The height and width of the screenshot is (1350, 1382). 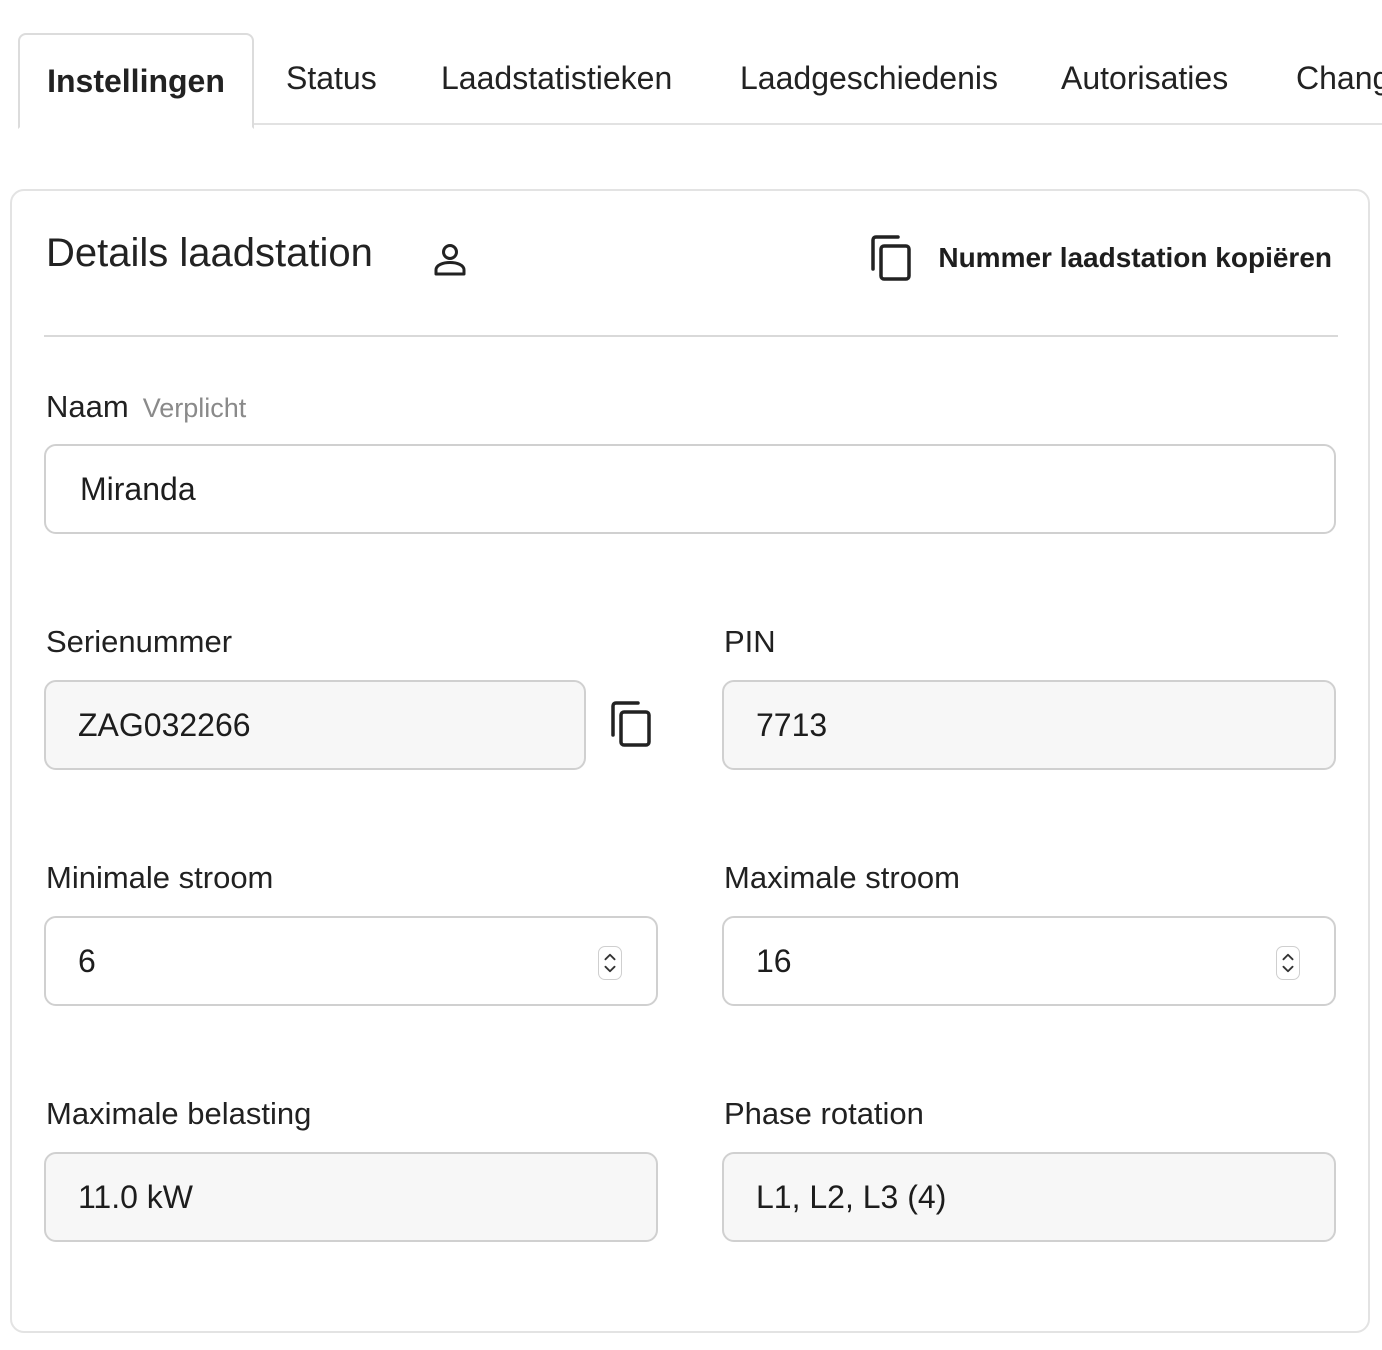 I want to click on tab-instellingen: Instellingen, so click(x=136, y=81).